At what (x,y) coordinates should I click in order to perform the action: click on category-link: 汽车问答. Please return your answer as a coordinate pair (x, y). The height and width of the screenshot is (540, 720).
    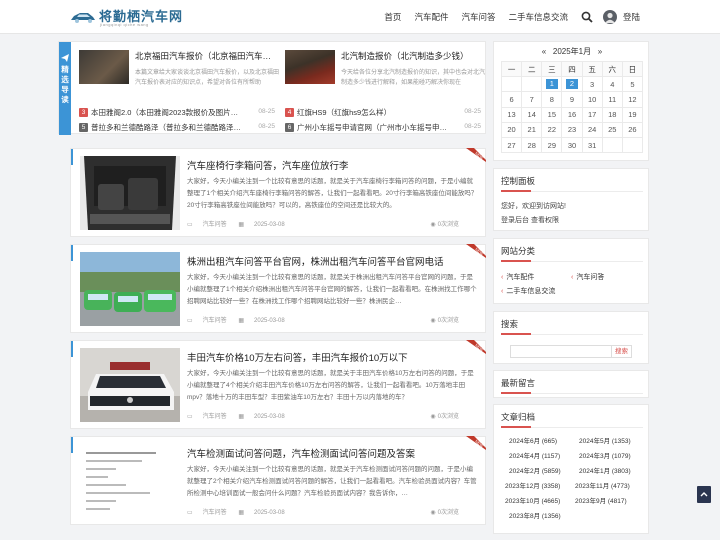
    Looking at the image, I should click on (587, 277).